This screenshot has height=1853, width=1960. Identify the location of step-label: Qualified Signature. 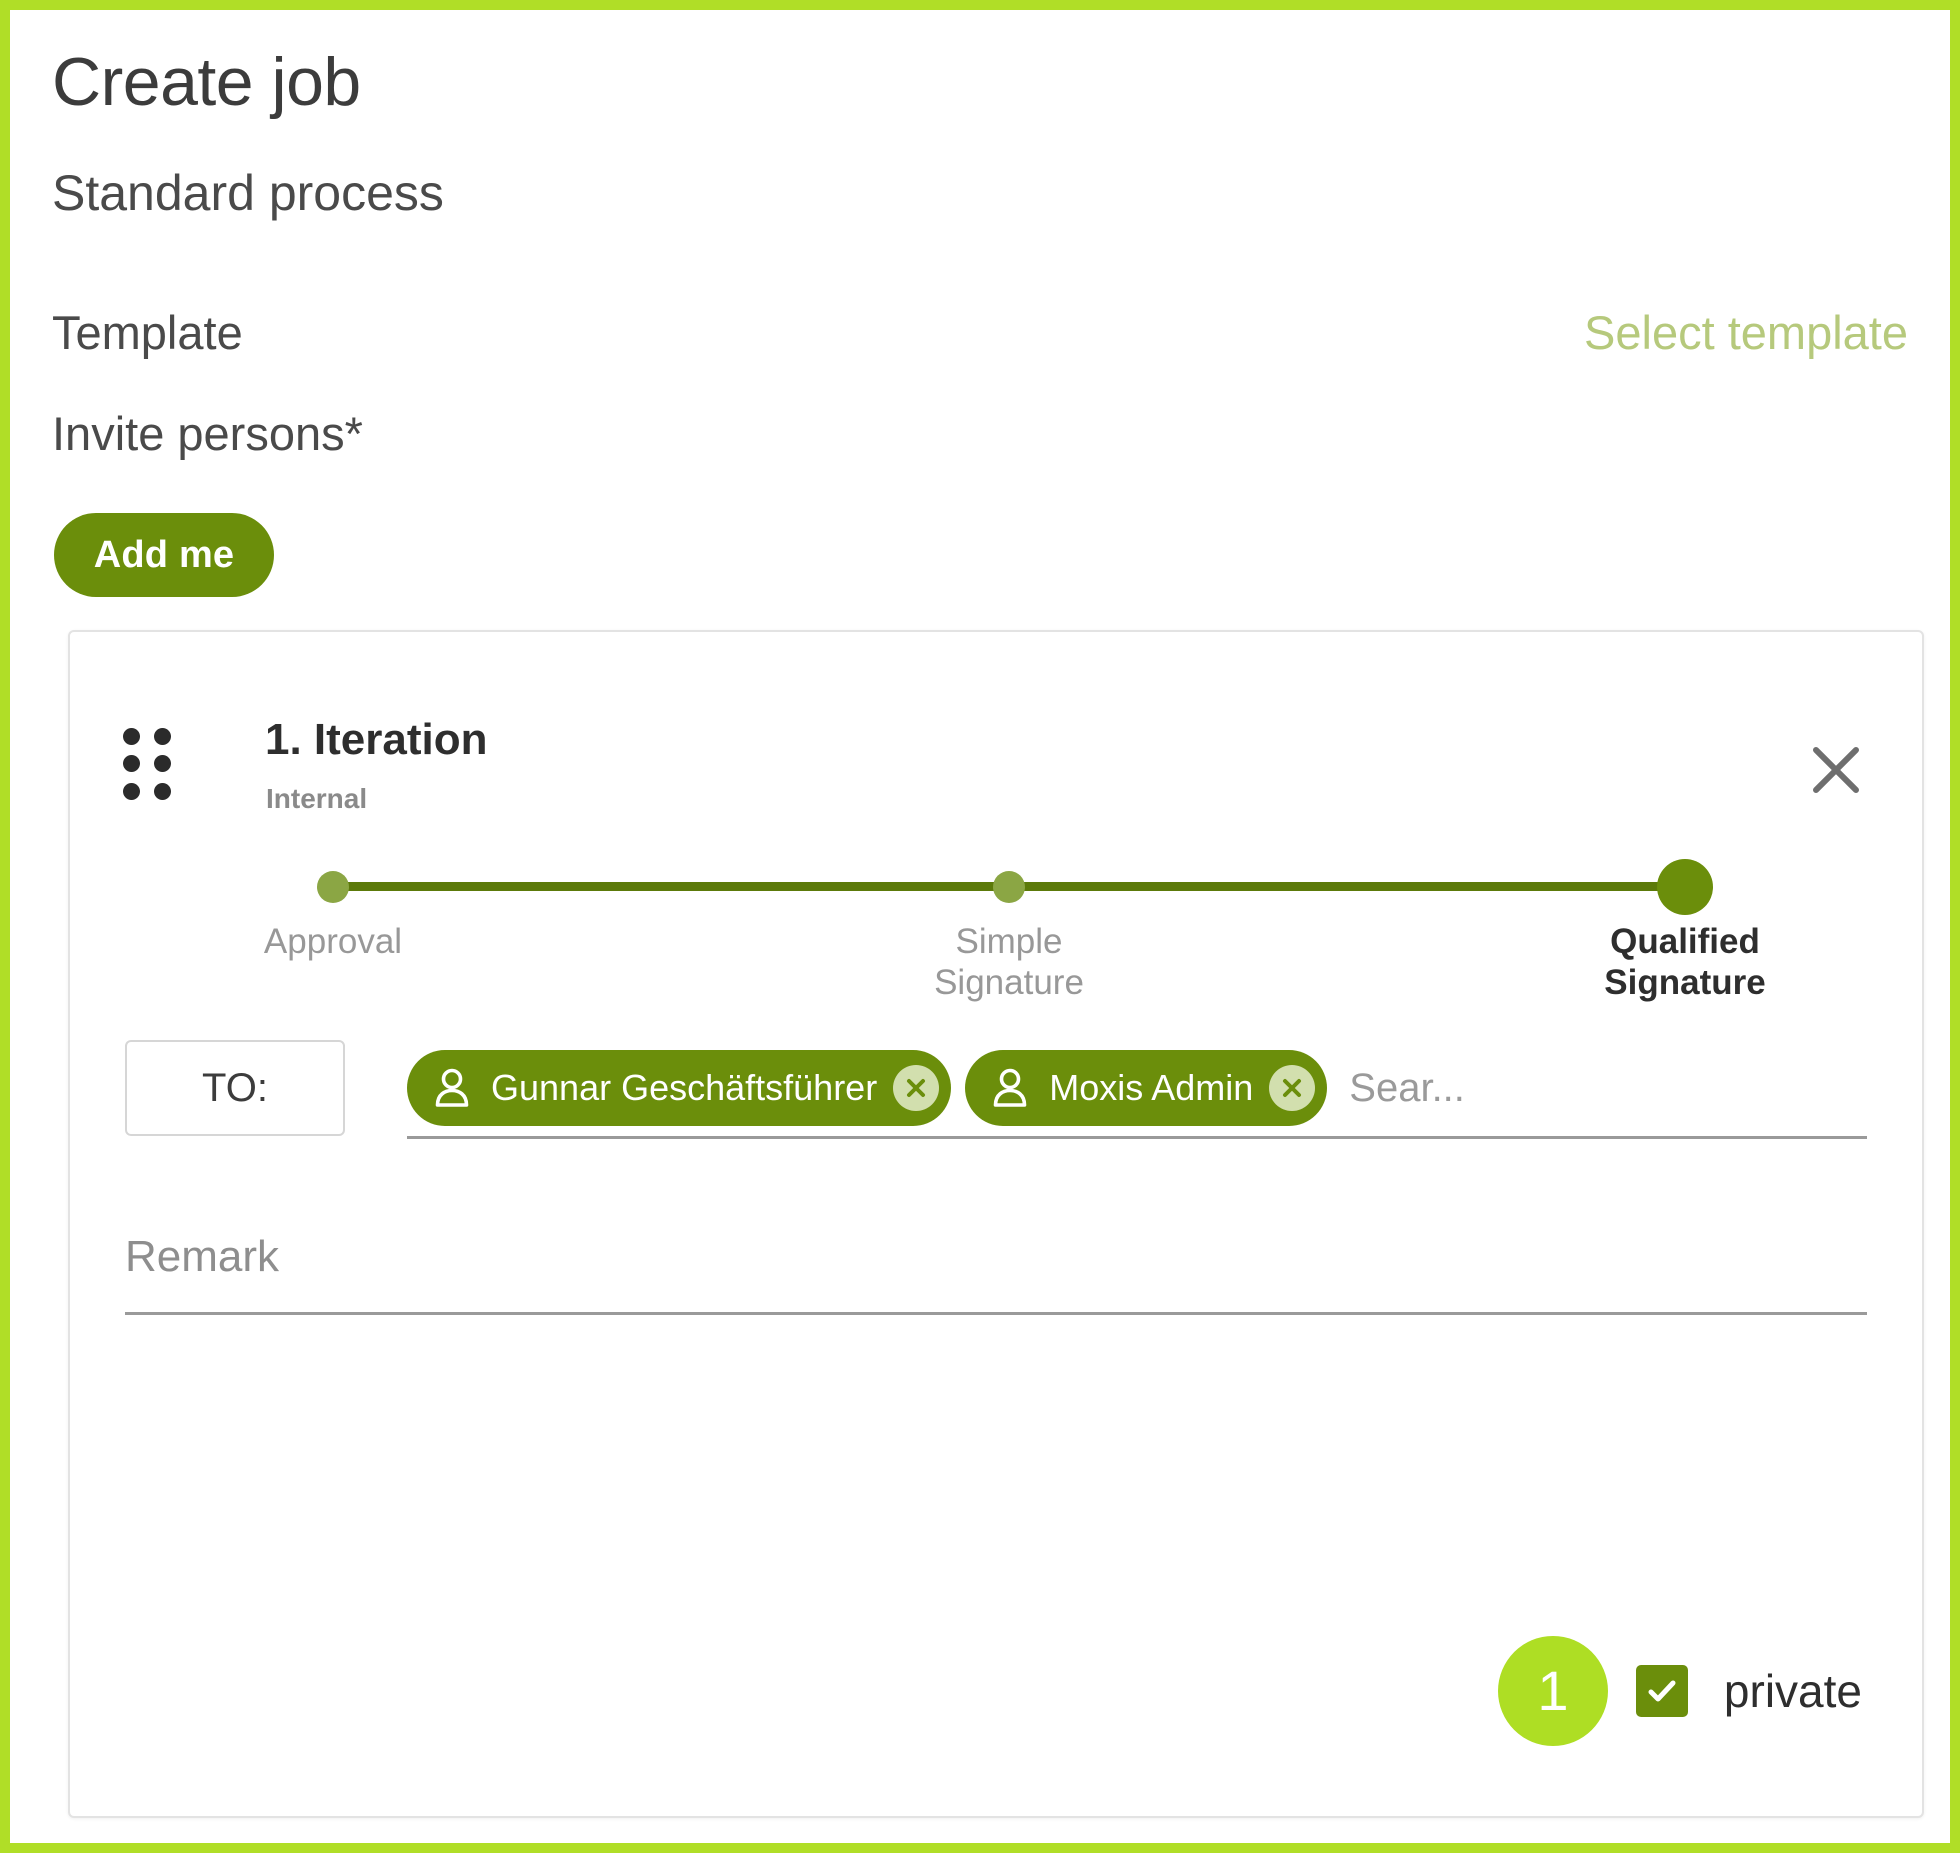
(1685, 962).